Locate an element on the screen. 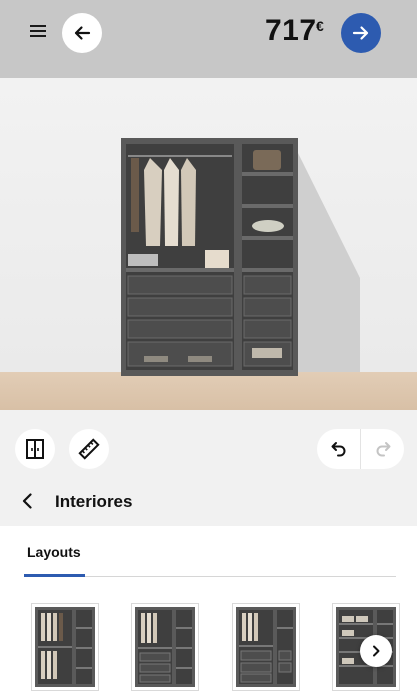 The image size is (417, 700). active-tab-indicator is located at coordinates (54, 575).